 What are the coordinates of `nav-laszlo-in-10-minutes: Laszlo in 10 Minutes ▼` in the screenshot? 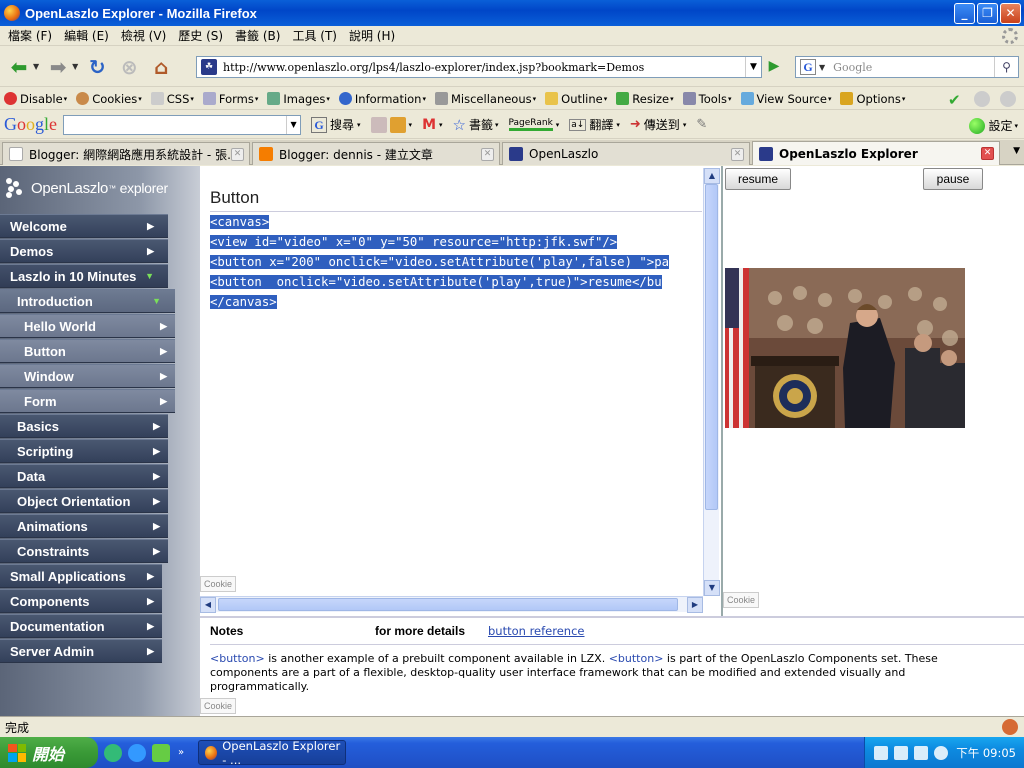 It's located at (84, 276).